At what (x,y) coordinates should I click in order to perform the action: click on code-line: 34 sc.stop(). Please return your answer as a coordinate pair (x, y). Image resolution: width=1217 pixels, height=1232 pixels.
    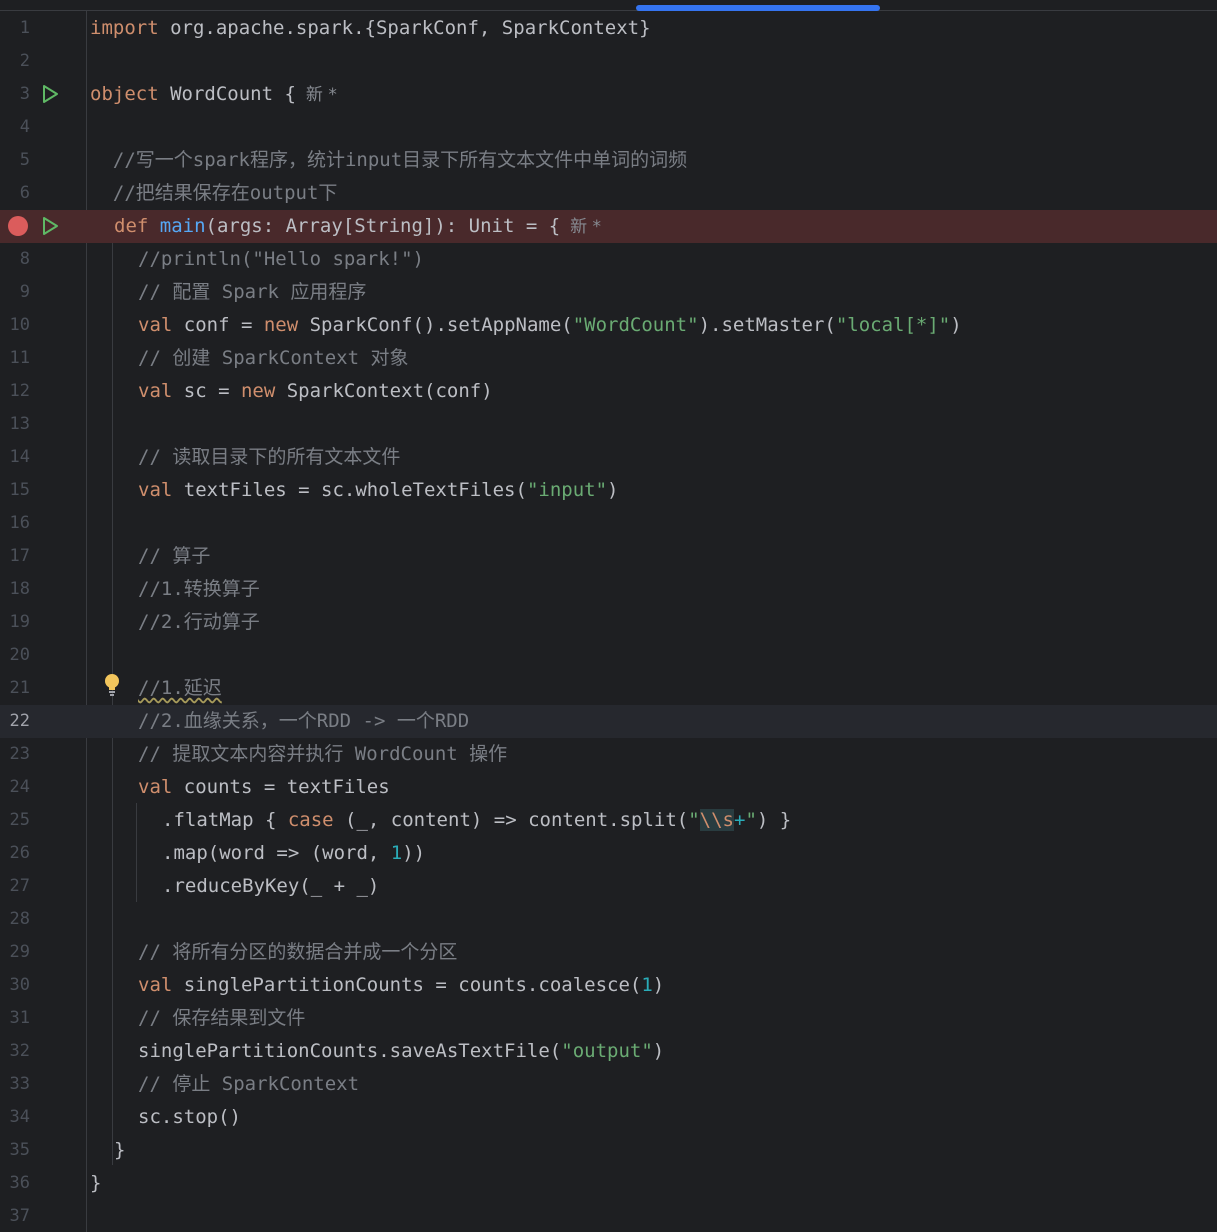
    Looking at the image, I should click on (608, 1117).